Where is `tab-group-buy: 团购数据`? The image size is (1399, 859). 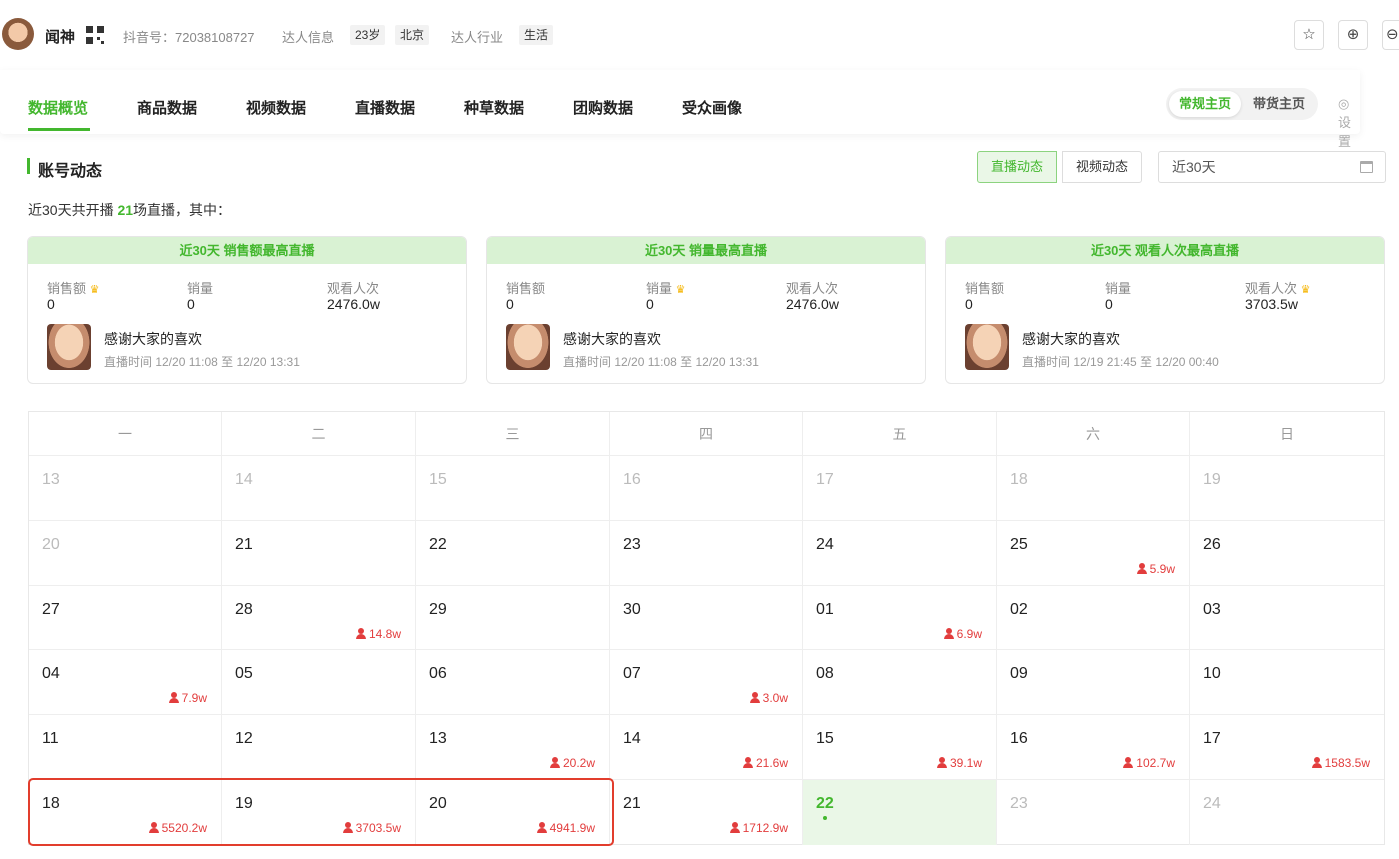
tab-group-buy: 团购数据 is located at coordinates (603, 107).